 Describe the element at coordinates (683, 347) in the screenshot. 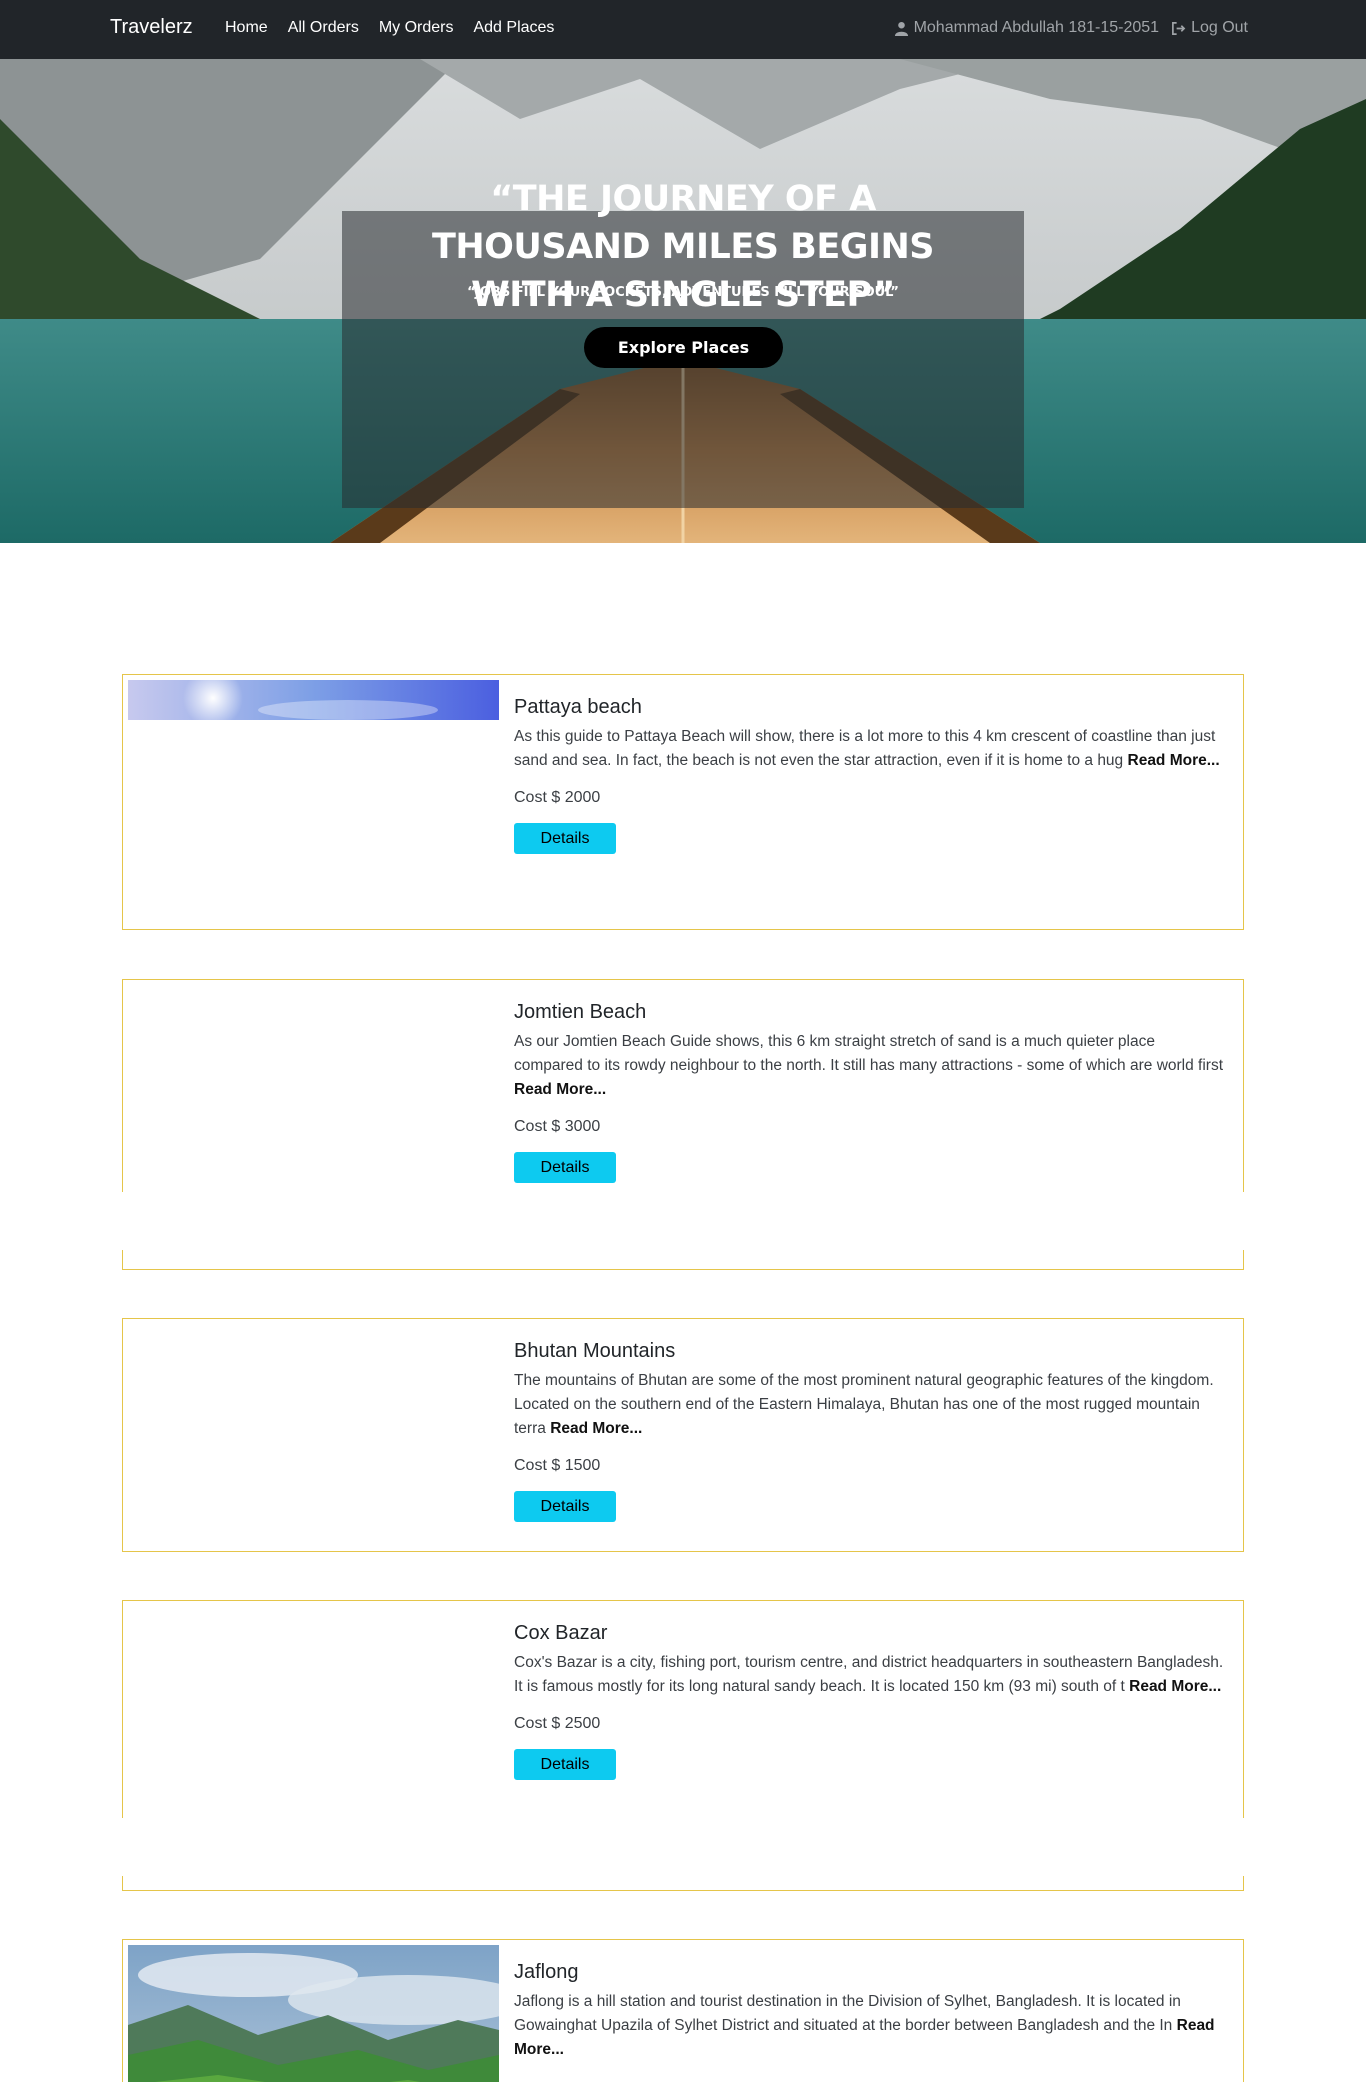

I see `explore-places-button: Explore Places` at that location.